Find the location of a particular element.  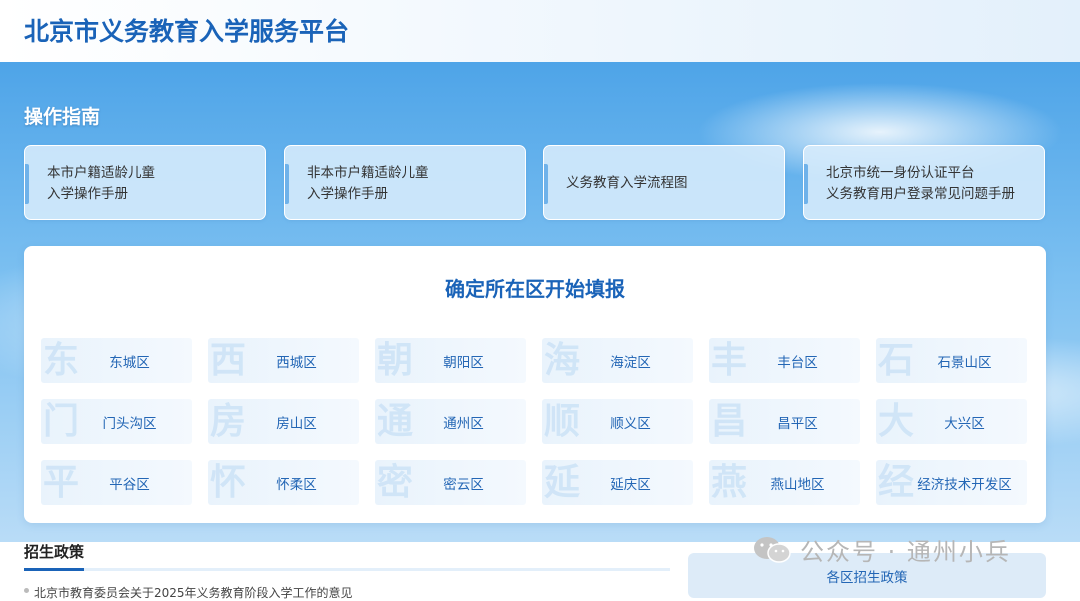

site-title: 北京市义务教育入学服务平台 is located at coordinates (187, 31).